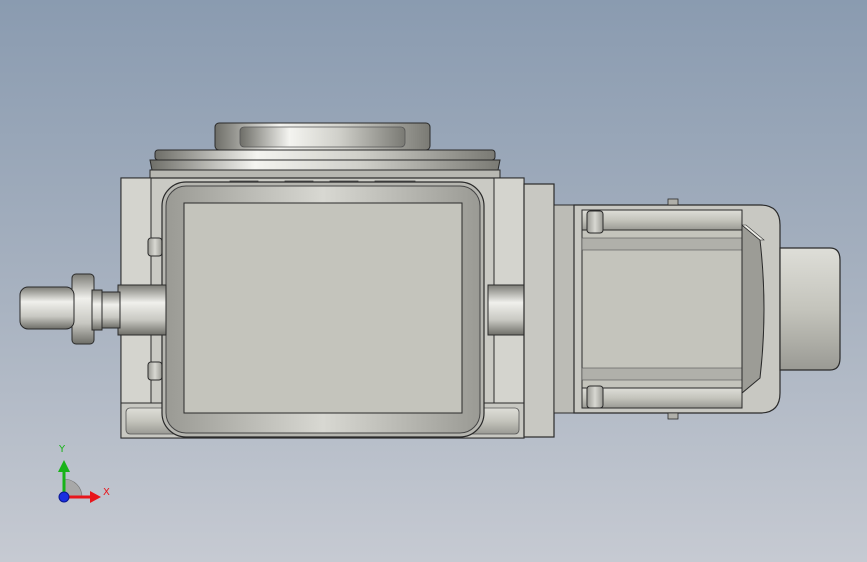 This screenshot has height=562, width=867. What do you see at coordinates (325, 150) in the screenshot?
I see `top-flange` at bounding box center [325, 150].